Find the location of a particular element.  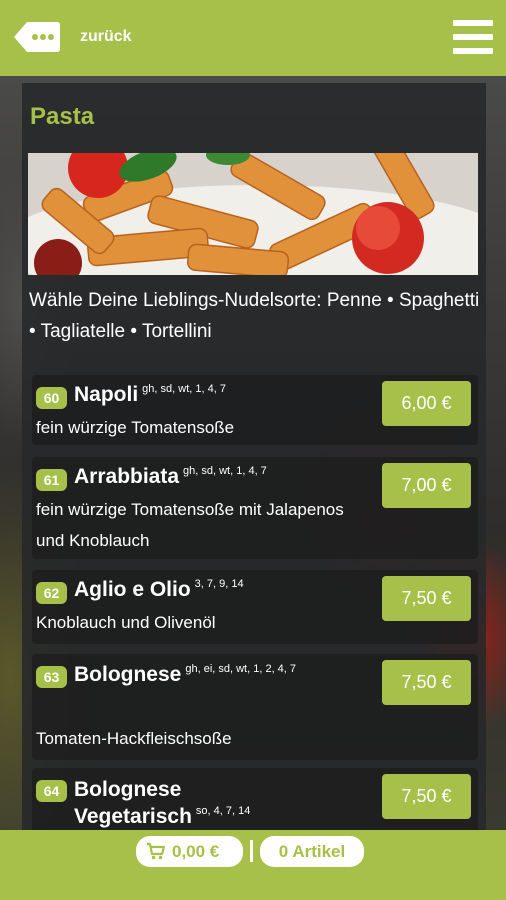

item-name-text: Bolognese Vegetarisch is located at coordinates (133, 803).